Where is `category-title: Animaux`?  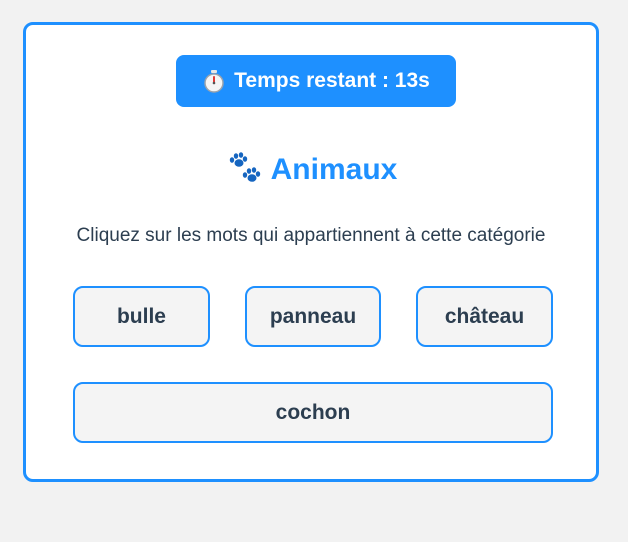
category-title: Animaux is located at coordinates (311, 170).